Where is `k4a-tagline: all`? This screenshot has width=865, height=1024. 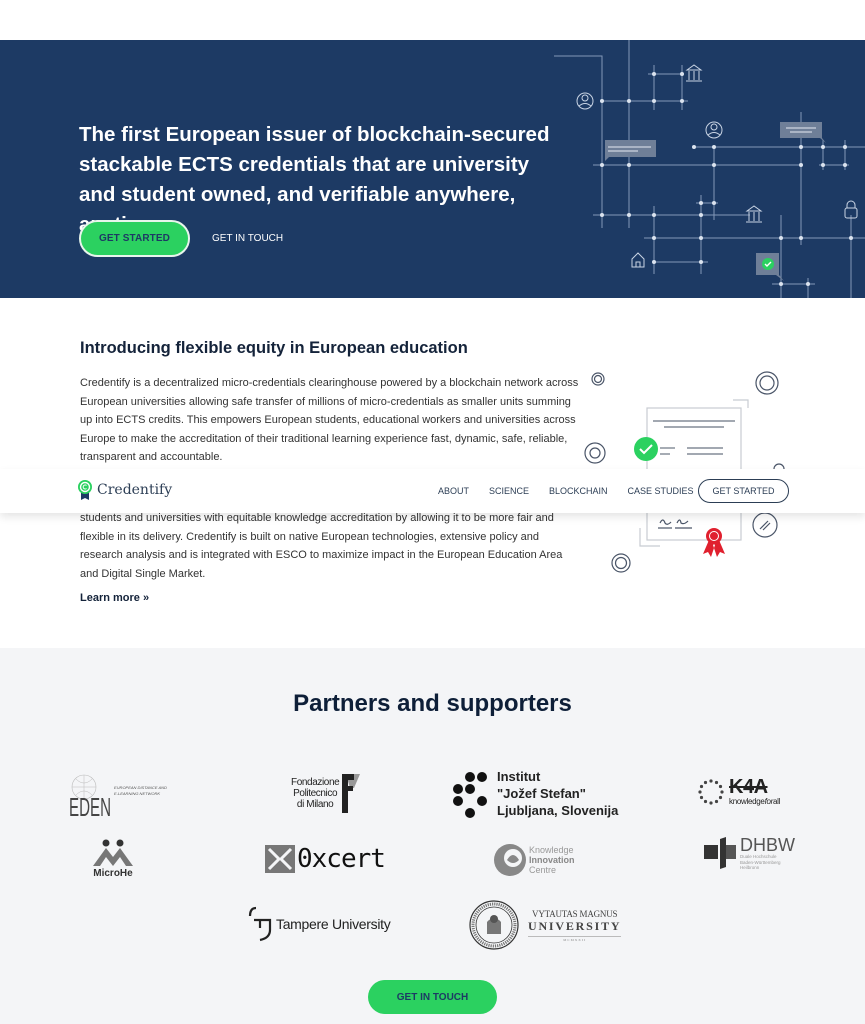
k4a-tagline: all is located at coordinates (777, 801).